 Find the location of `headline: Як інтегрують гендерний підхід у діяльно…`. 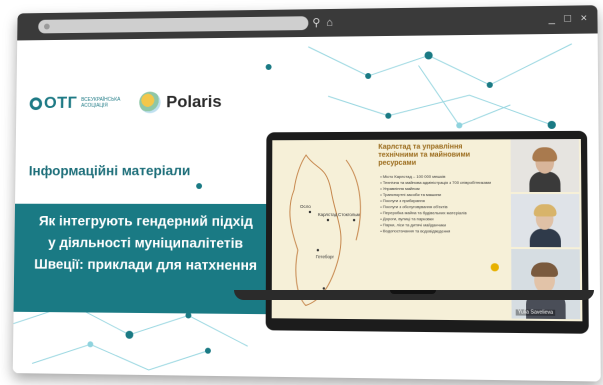

headline: Як інтегрують гендерний підхід у діяльно… is located at coordinates (145, 243).